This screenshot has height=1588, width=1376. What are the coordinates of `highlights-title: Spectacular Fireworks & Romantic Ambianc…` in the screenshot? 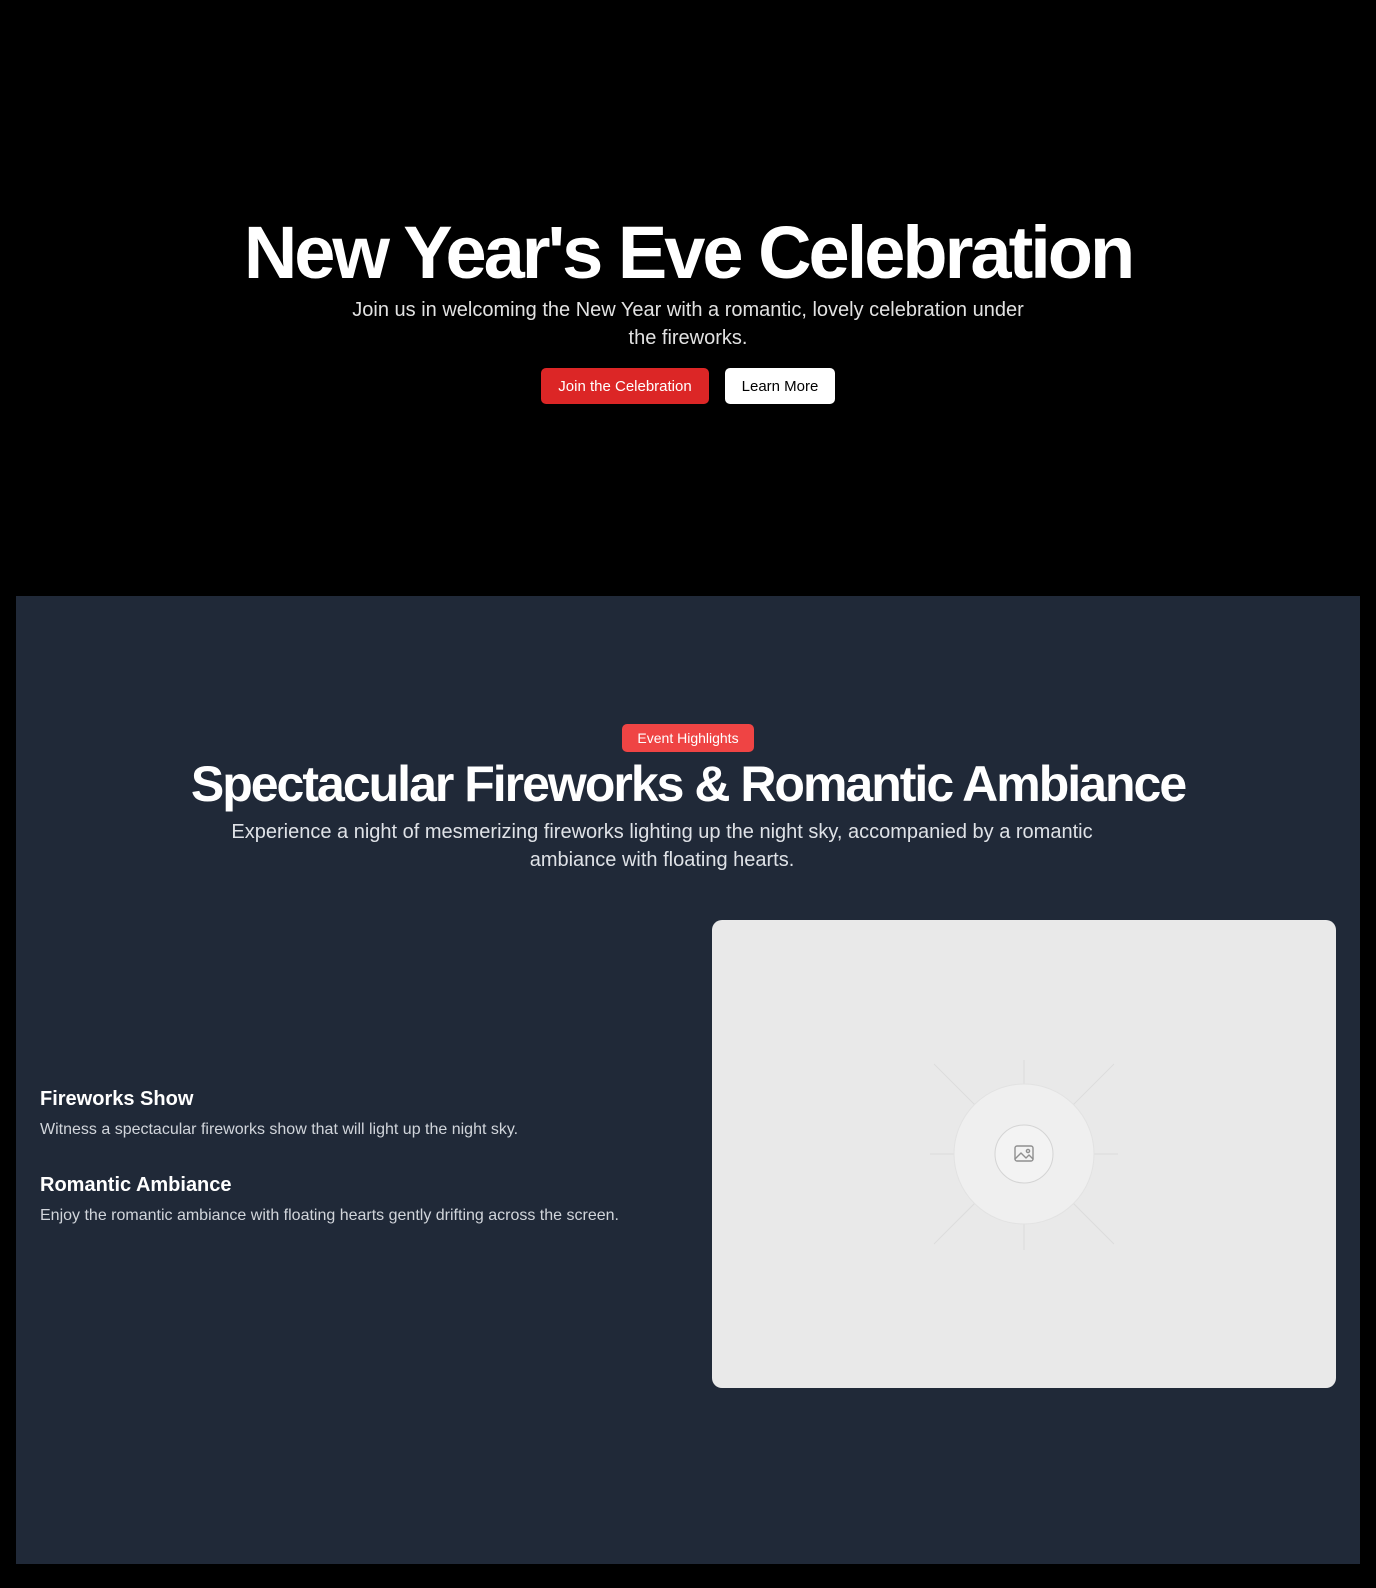 It's located at (688, 784).